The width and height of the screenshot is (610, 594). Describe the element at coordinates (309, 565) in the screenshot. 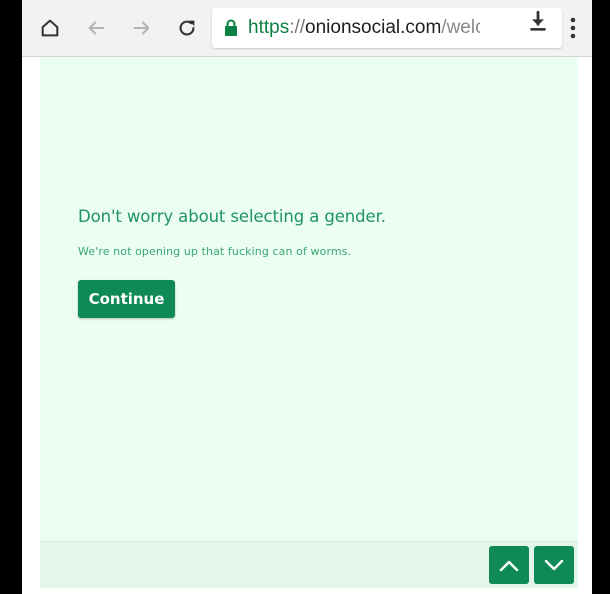

I see `bottom-navigation-bar` at that location.